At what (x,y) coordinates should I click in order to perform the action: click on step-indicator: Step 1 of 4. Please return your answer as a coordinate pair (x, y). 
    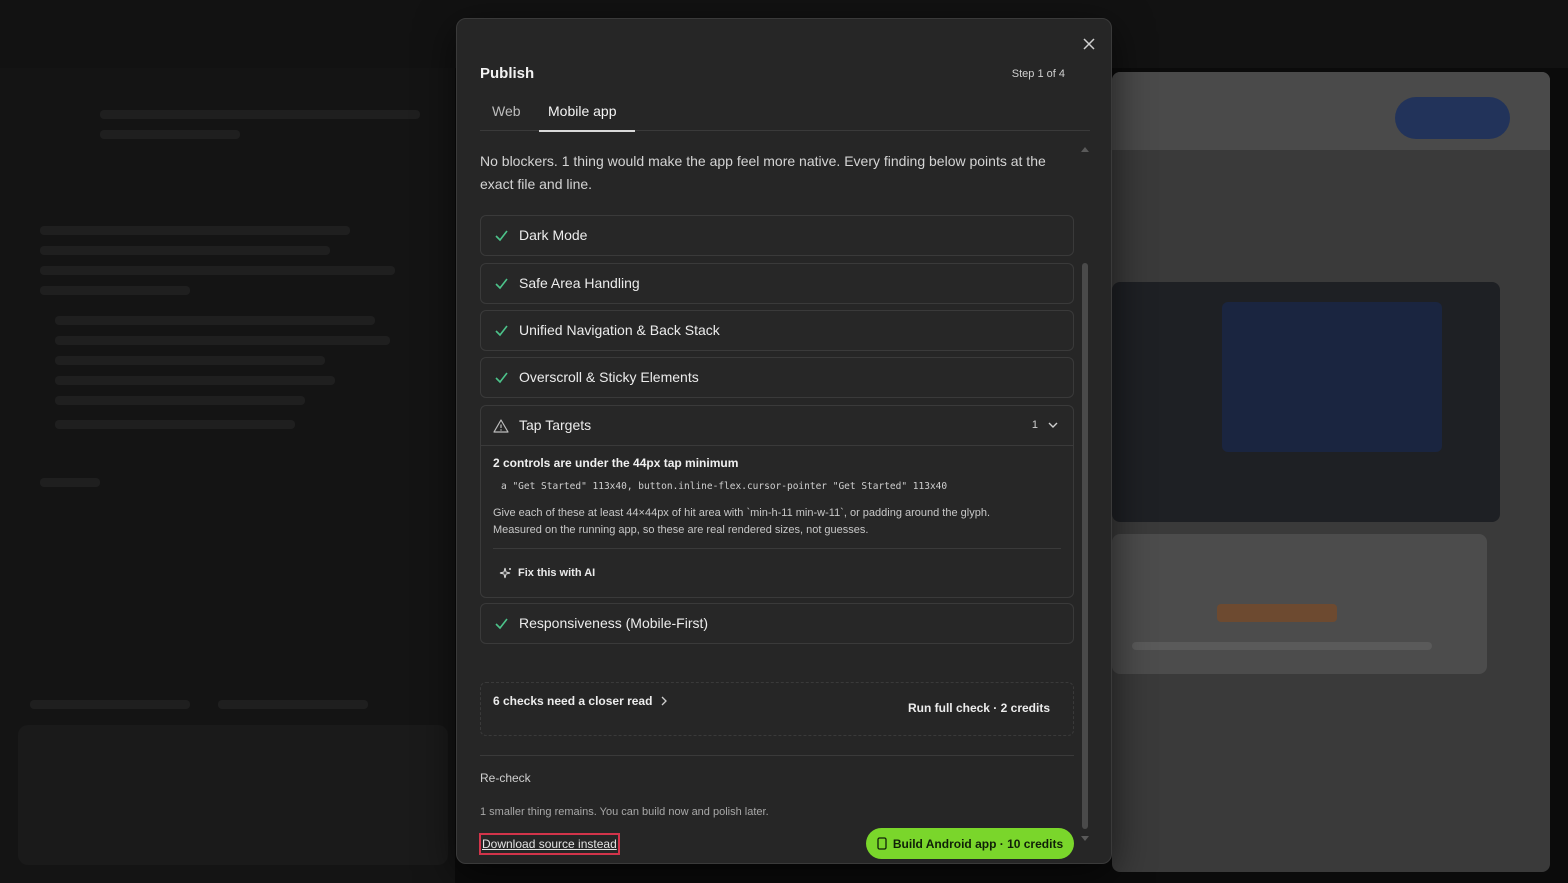
    Looking at the image, I should click on (1038, 74).